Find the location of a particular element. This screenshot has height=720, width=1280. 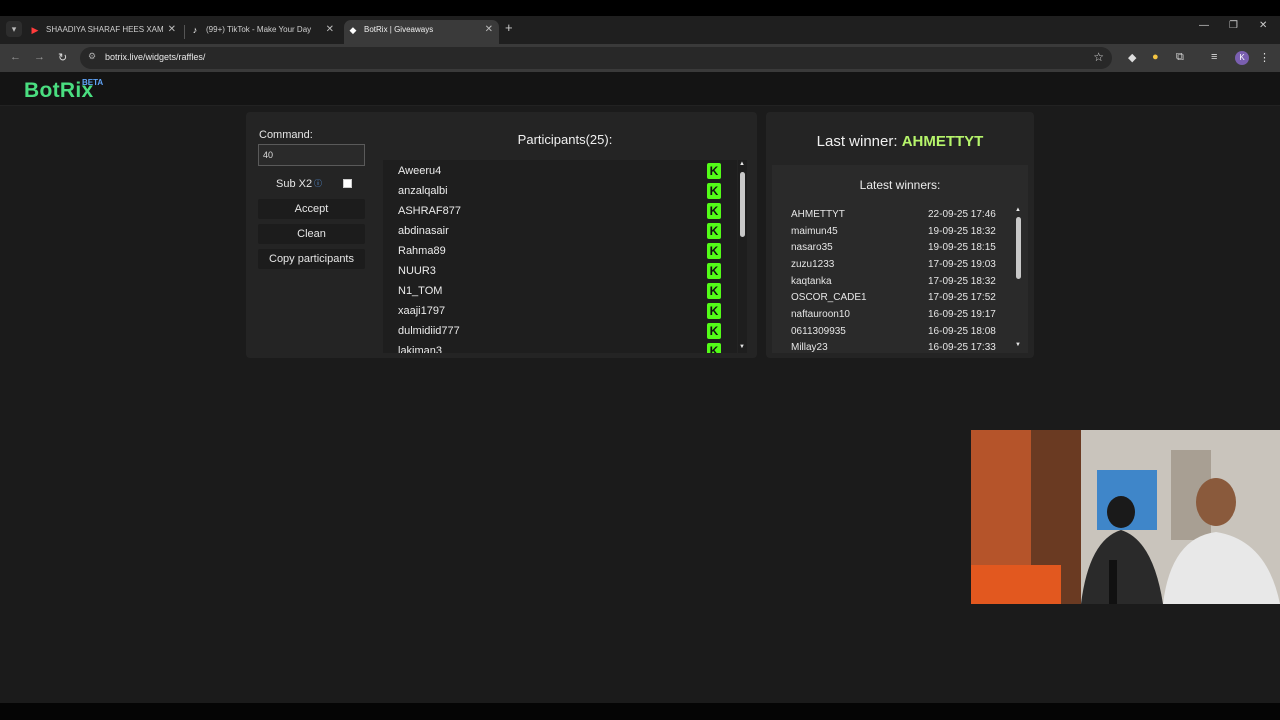

table-row: AHMETTYT 22-09-25 17:46 is located at coordinates (892, 215).